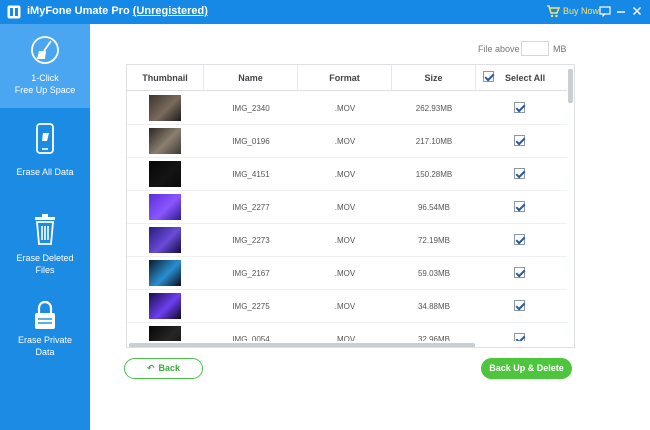  Describe the element at coordinates (251, 207) in the screenshot. I see `file-name-cell: IMG_2277` at that location.